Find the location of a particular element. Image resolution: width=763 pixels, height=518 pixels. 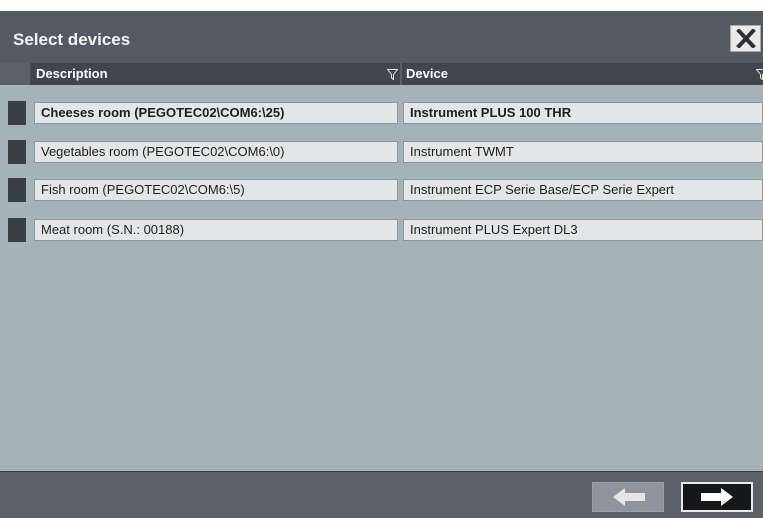

column-header-description: Description is located at coordinates (215, 74).